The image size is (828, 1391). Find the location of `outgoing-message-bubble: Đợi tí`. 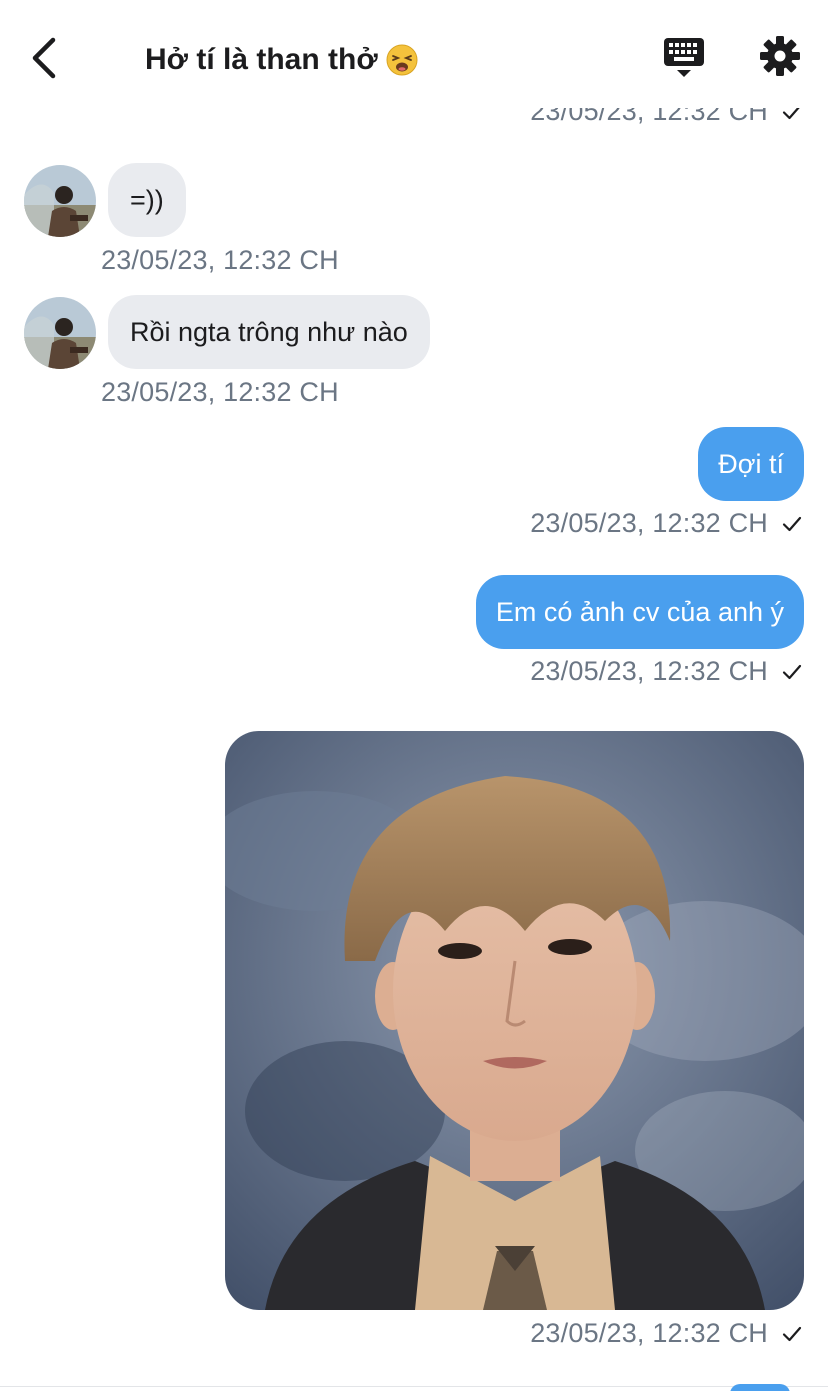

outgoing-message-bubble: Đợi tí is located at coordinates (751, 464).